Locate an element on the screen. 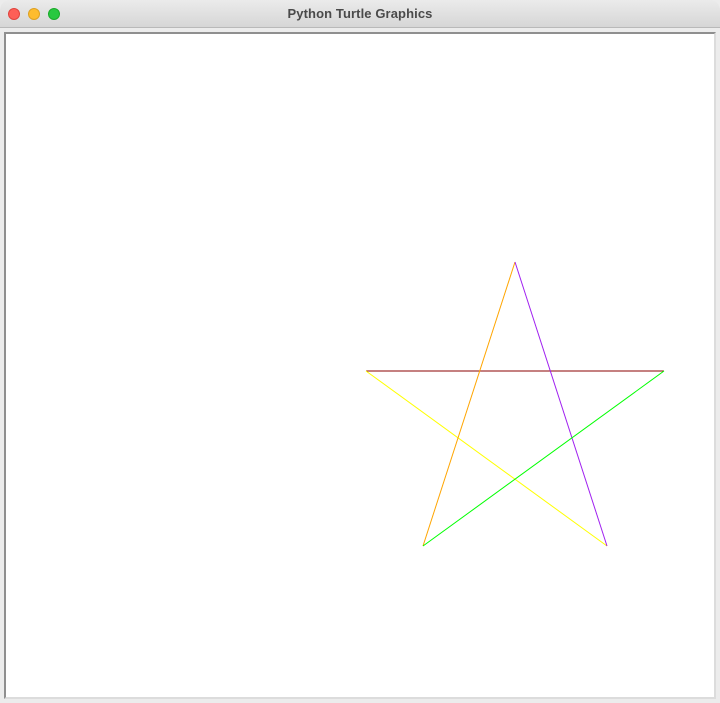  star-segment-right is located at coordinates (543, 458).